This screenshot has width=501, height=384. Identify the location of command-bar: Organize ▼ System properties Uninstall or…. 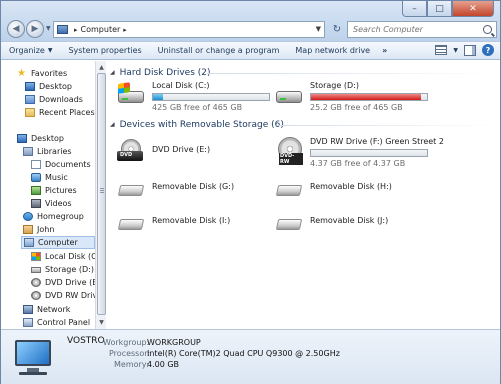
(250, 50).